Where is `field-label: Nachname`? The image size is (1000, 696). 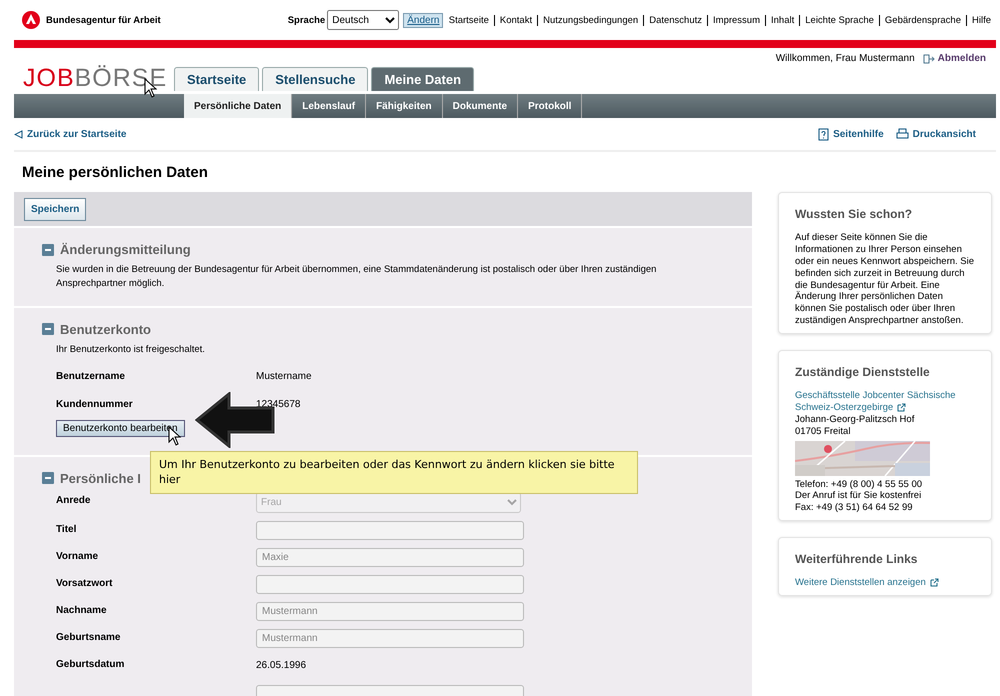 field-label: Nachname is located at coordinates (82, 610).